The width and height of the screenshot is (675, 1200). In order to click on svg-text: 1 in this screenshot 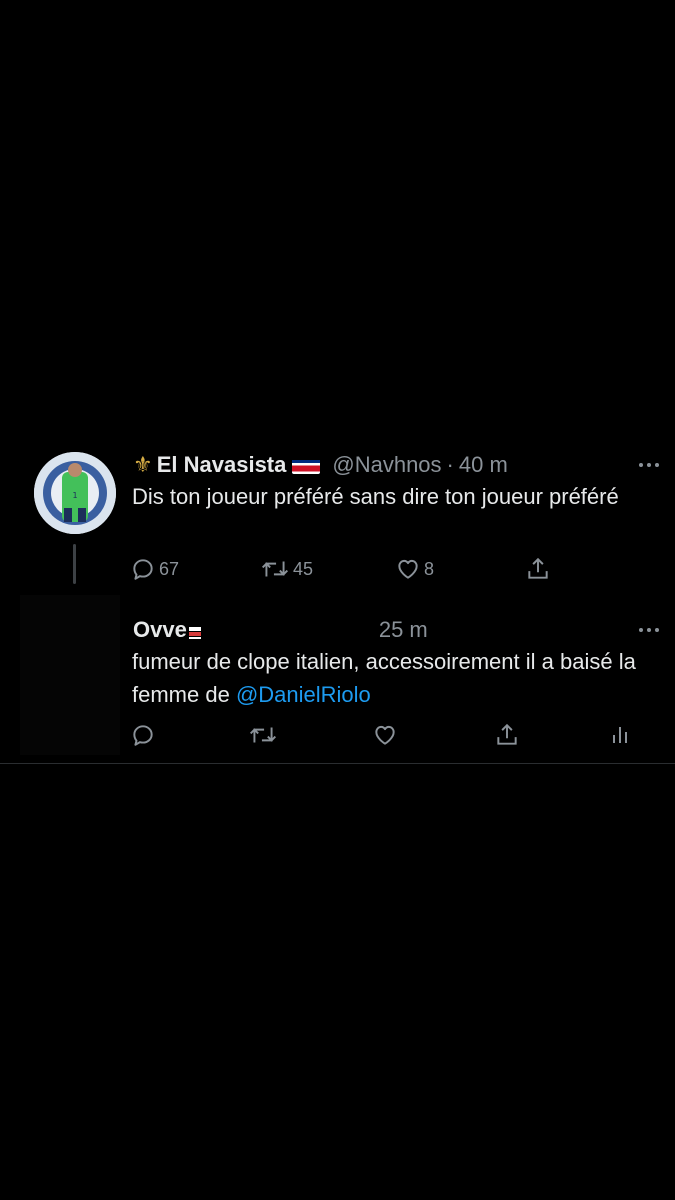, I will do `click(74, 495)`.